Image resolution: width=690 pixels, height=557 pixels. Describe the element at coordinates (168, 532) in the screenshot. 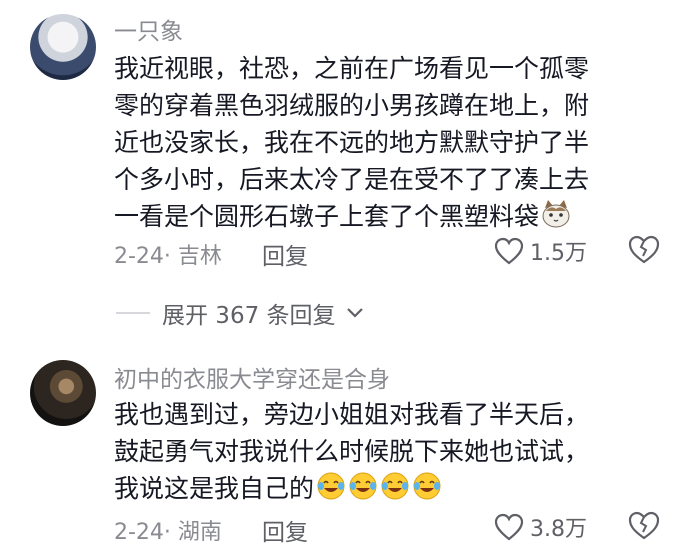

I see `comment-date-location: 2-24· 湖南` at that location.